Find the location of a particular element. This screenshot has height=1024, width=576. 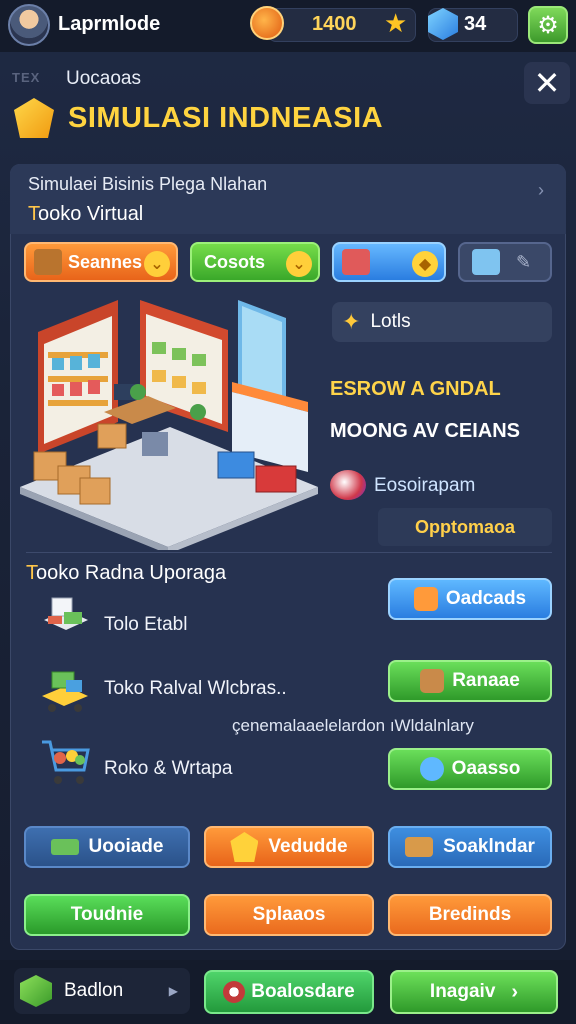

header-subtitle: Uocaoas is located at coordinates (103, 78).